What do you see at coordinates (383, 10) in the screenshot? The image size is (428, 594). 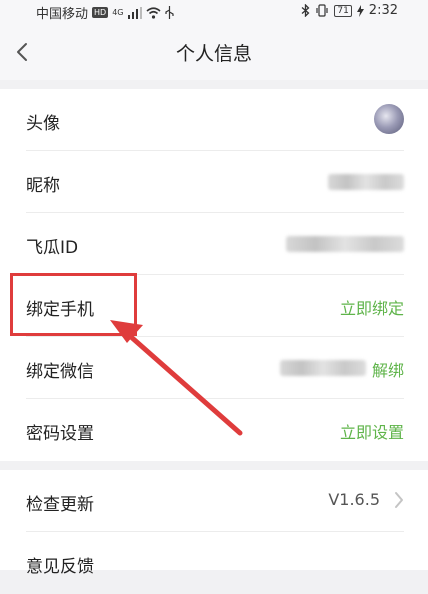 I see `clock: 2:32` at bounding box center [383, 10].